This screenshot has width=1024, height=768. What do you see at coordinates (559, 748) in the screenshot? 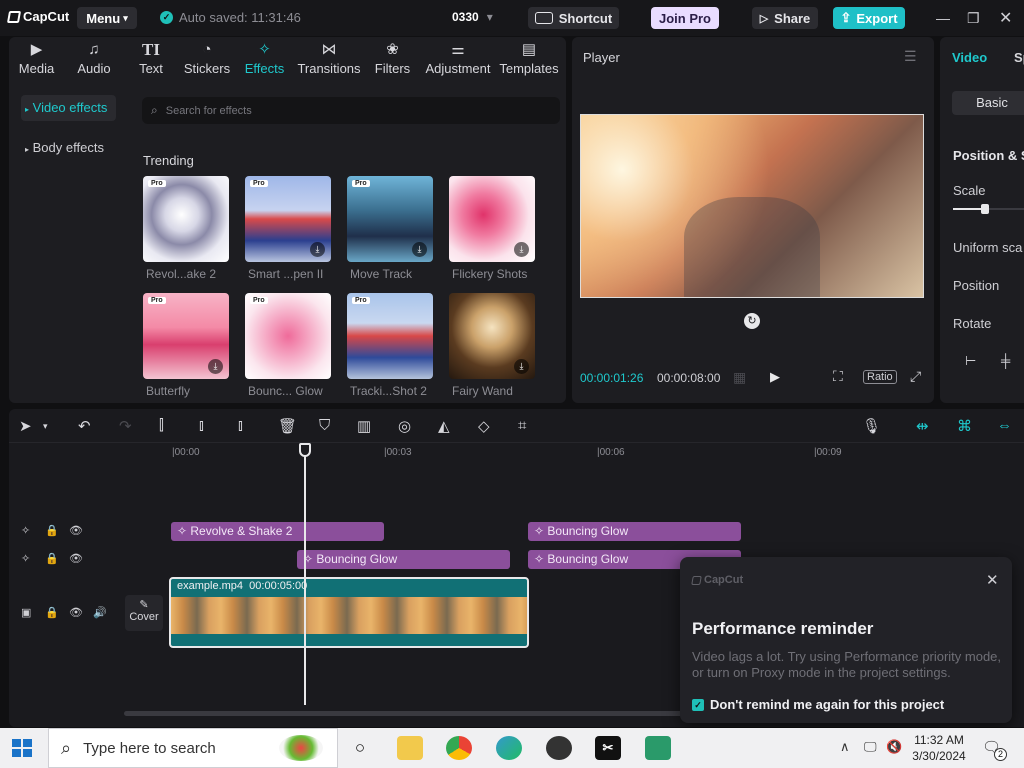
I see `obs-icon` at bounding box center [559, 748].